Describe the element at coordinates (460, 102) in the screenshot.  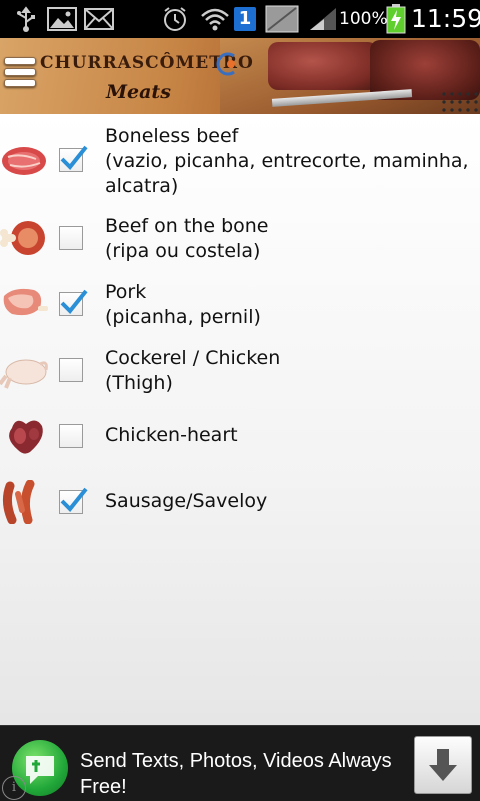
I see `peppercorns-decoration` at that location.